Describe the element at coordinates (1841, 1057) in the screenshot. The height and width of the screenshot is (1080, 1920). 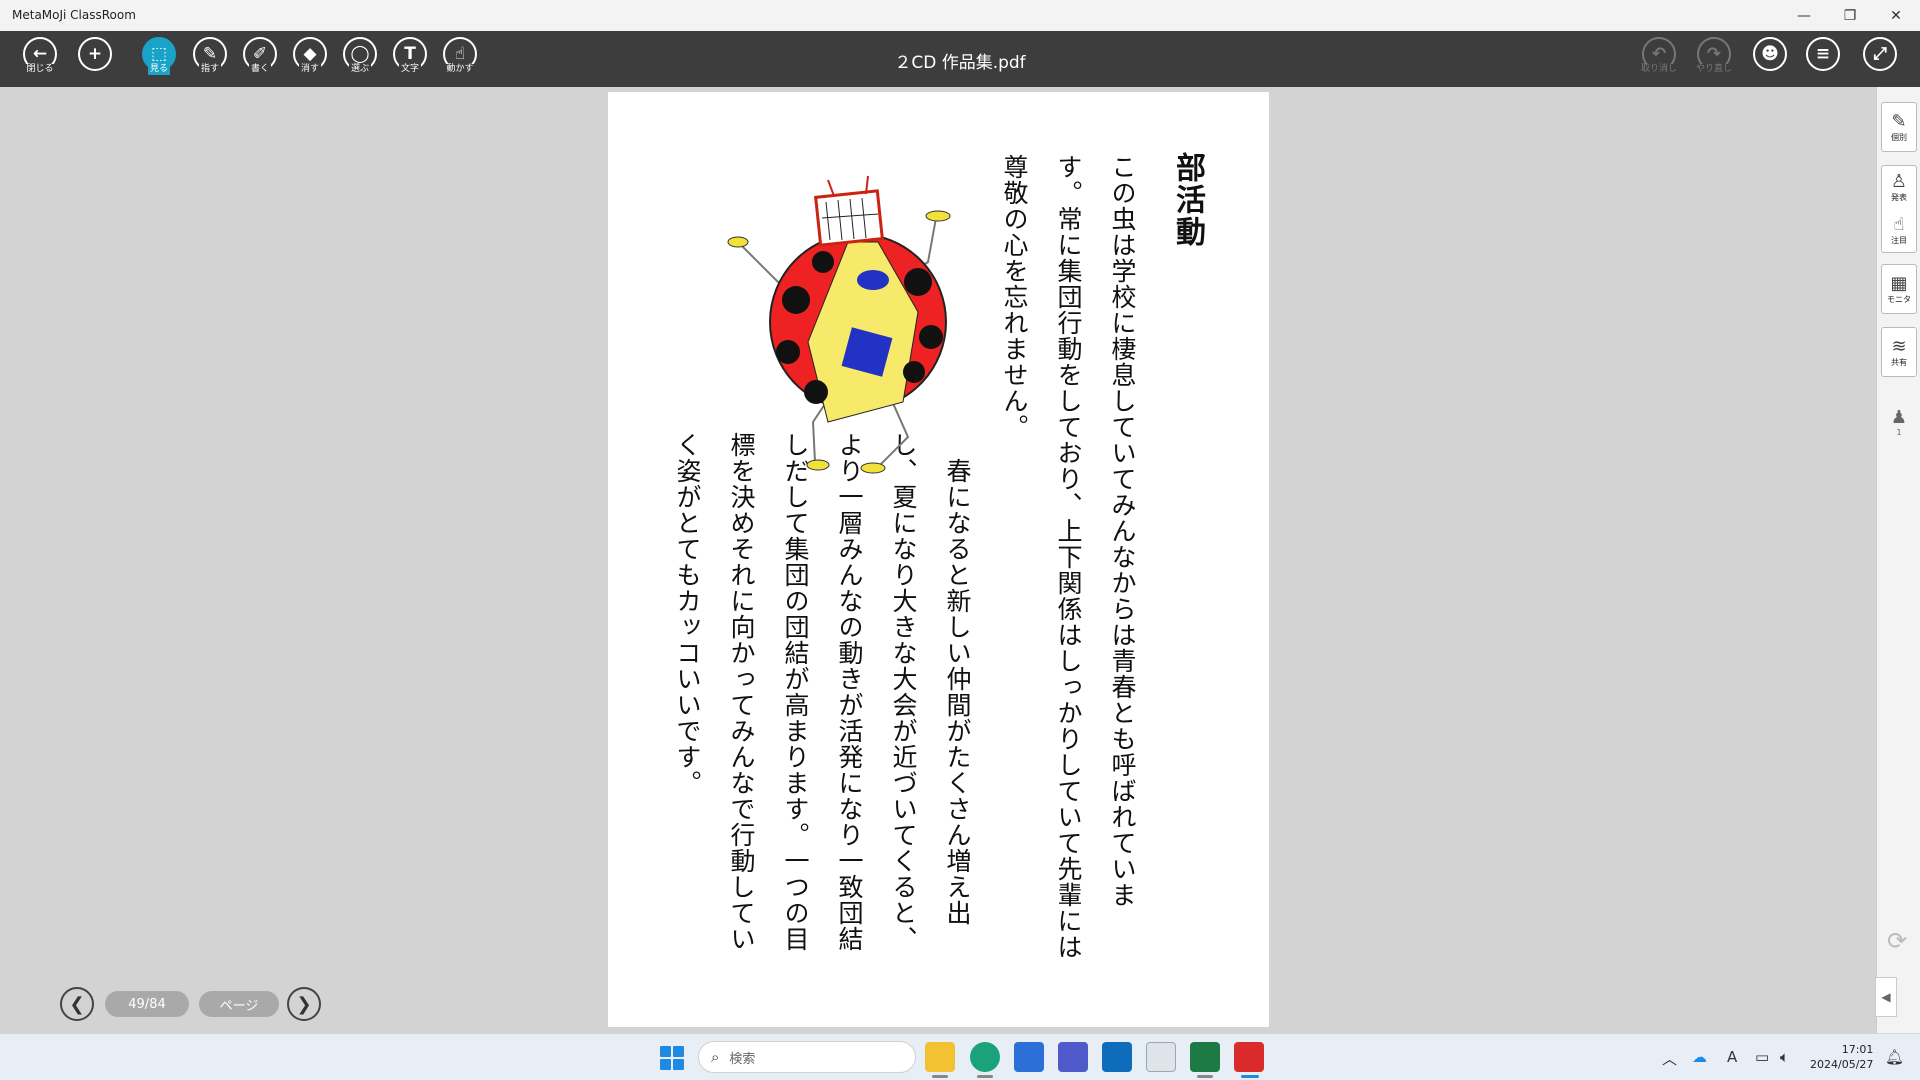
I see `system-clock: 17:01 2024/05/27` at that location.